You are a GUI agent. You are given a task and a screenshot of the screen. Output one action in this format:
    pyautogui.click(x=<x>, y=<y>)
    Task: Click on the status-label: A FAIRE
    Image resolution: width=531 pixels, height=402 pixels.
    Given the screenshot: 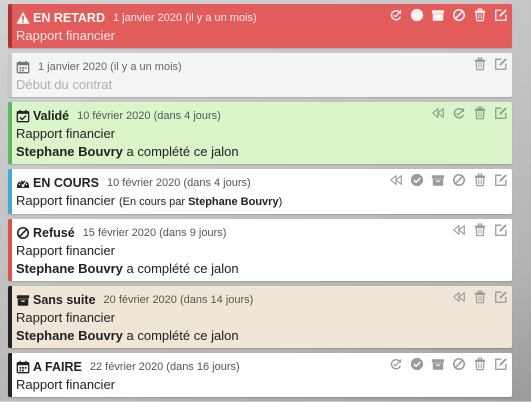 What is the action you would take?
    pyautogui.click(x=57, y=366)
    